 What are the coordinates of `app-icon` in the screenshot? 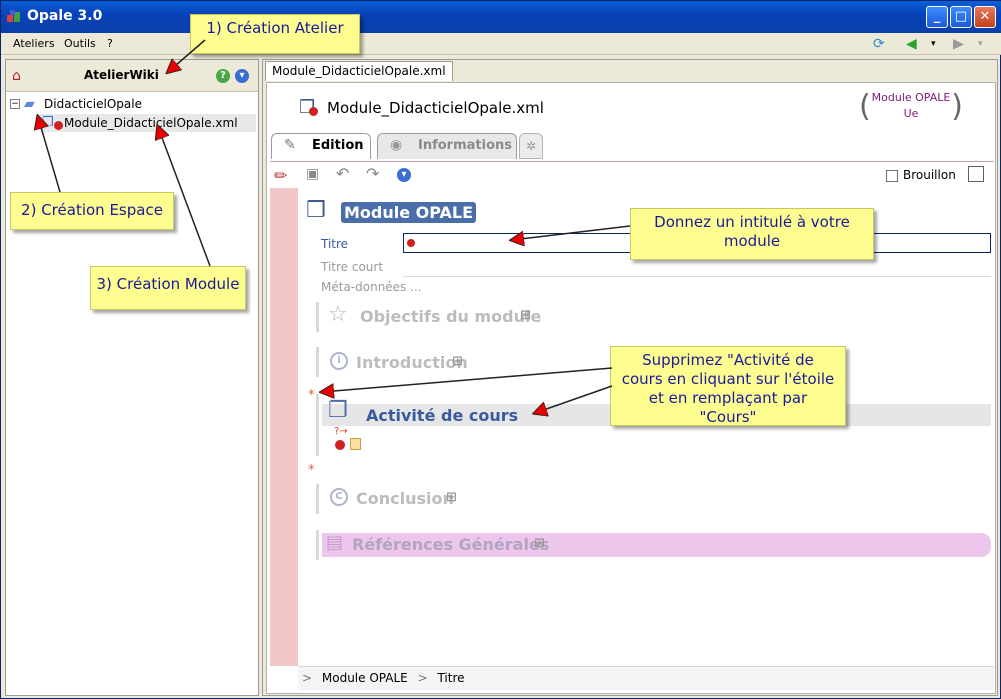 It's located at (13, 16).